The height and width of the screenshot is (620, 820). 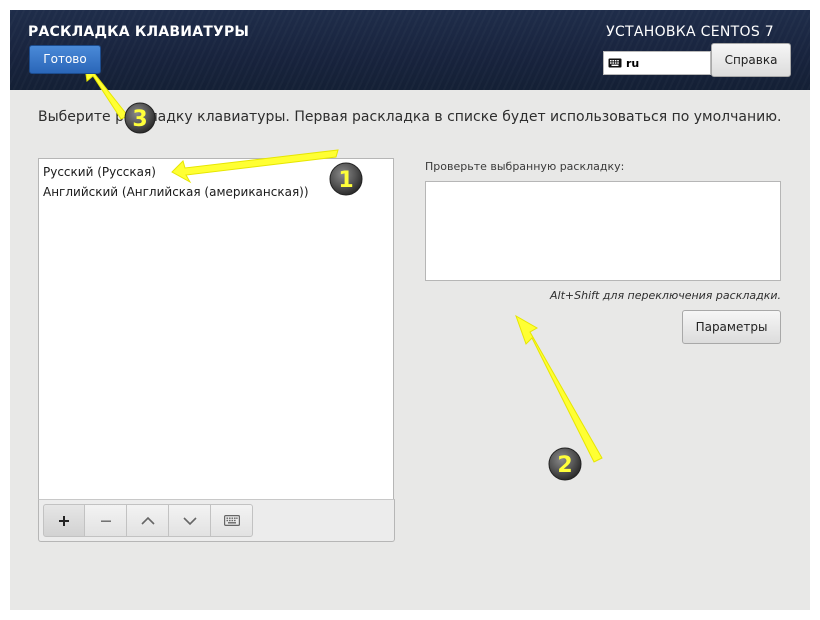 What do you see at coordinates (731, 327) in the screenshot?
I see `options-button: Параметры` at bounding box center [731, 327].